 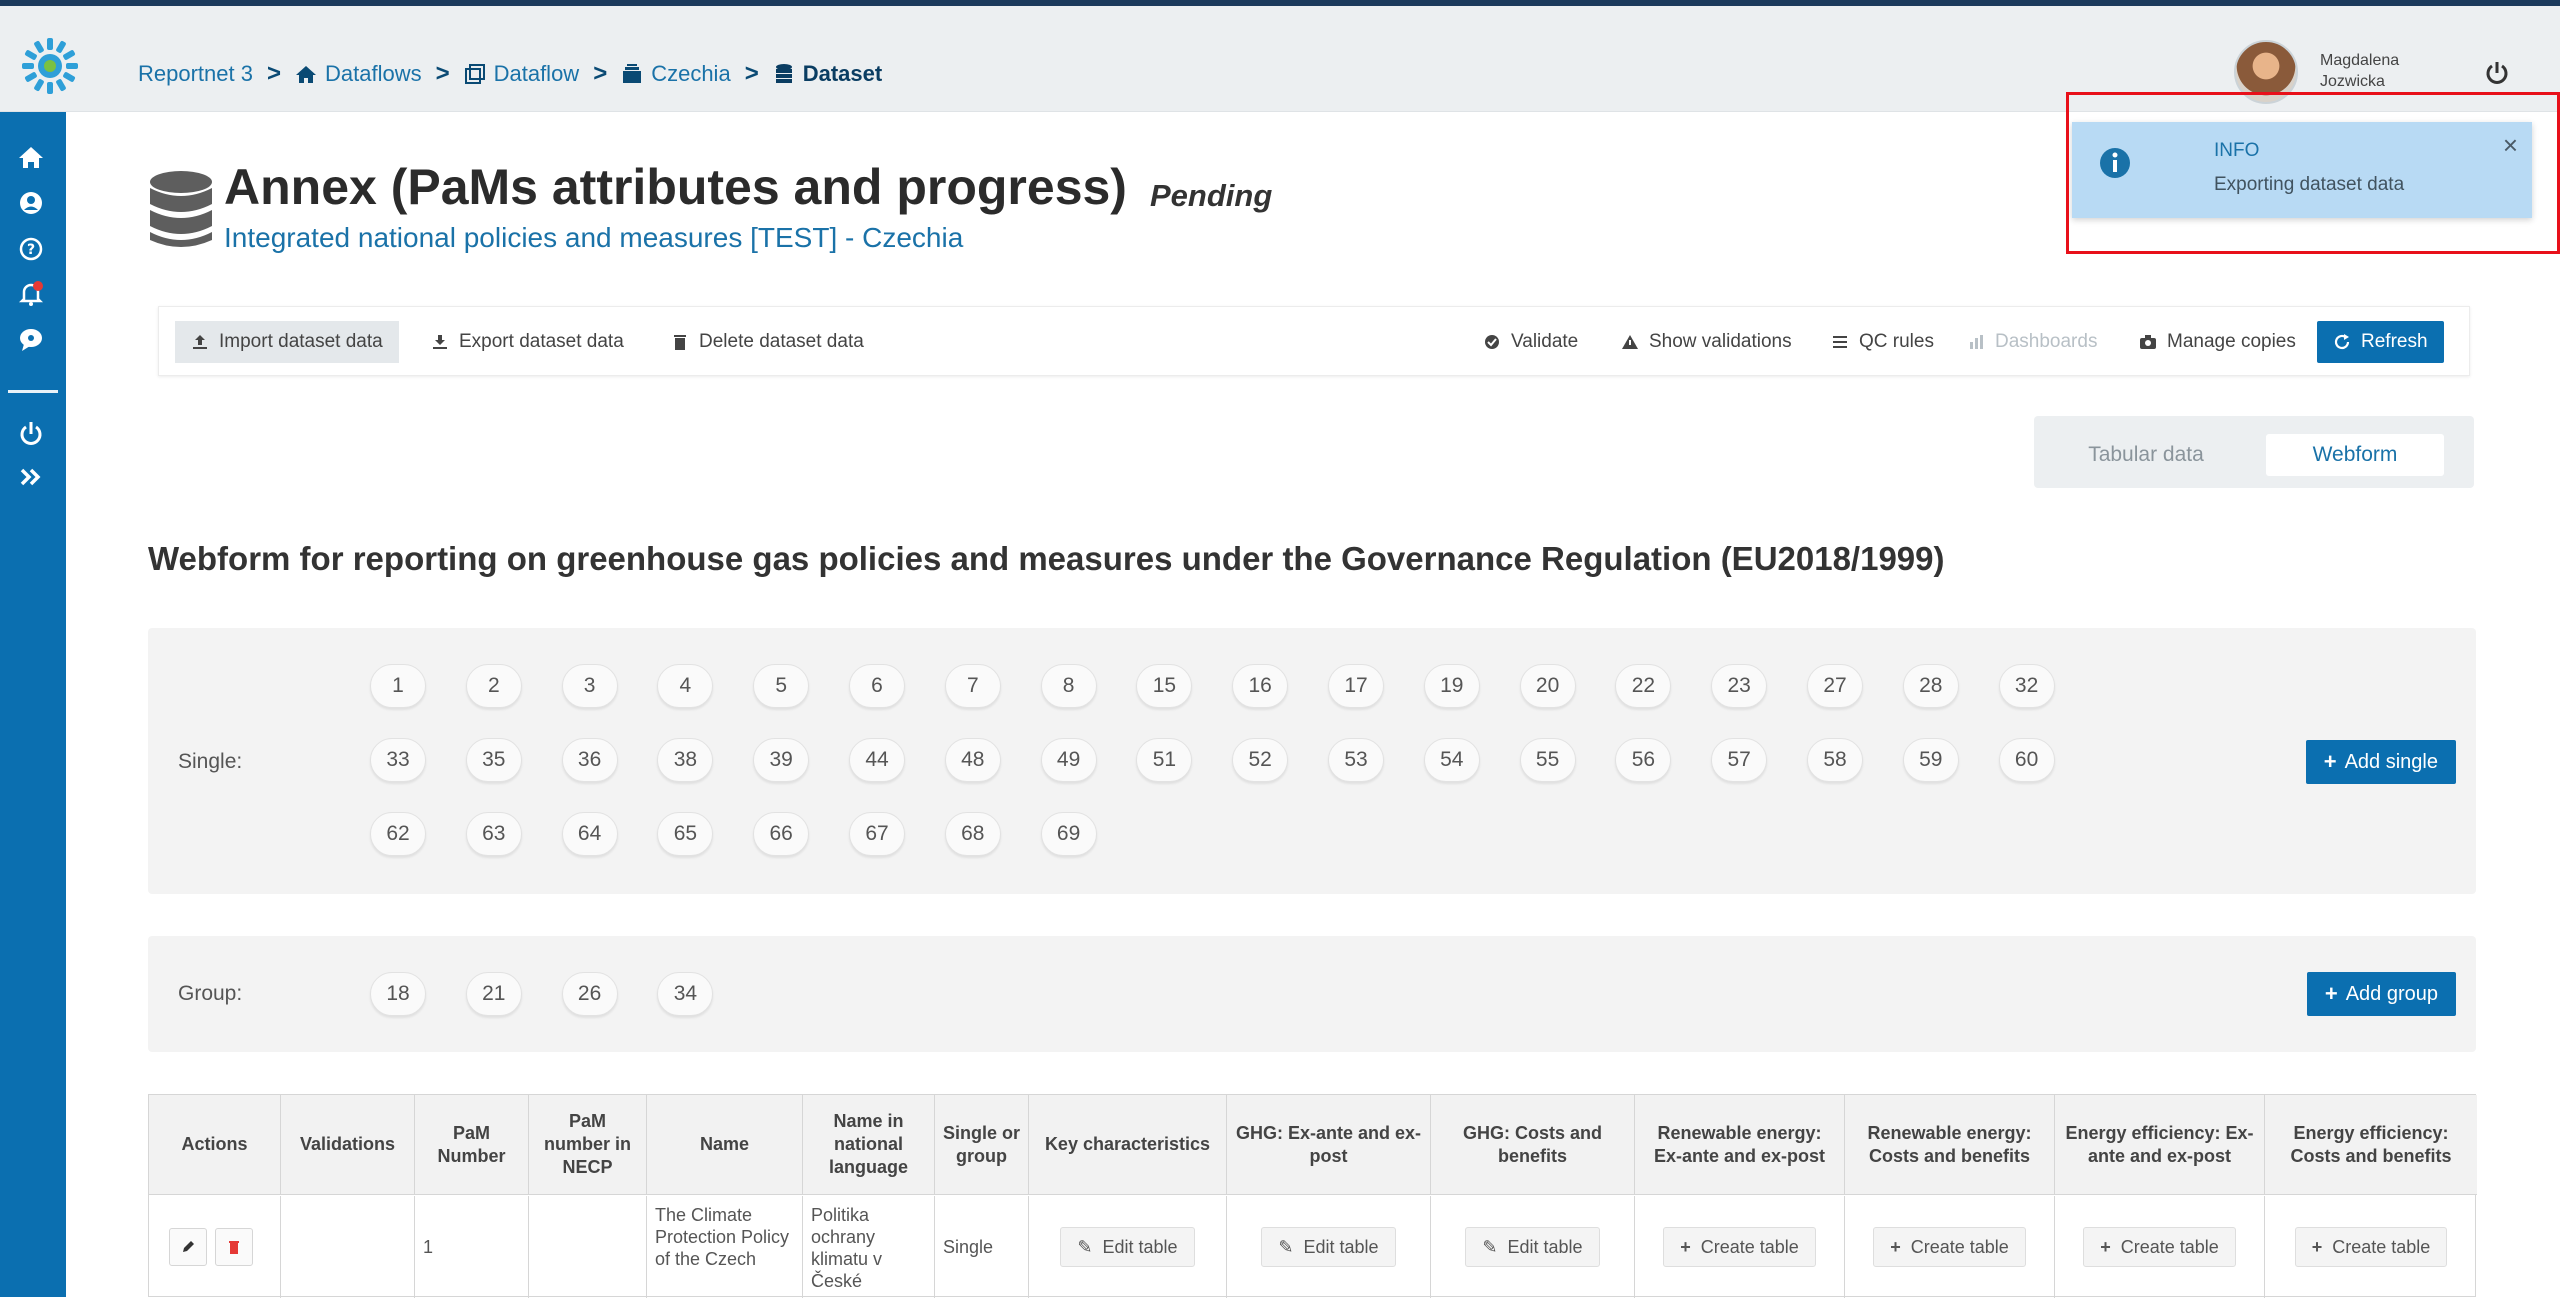 What do you see at coordinates (2217, 342) in the screenshot?
I see `manage-copies-button: Manage copies` at bounding box center [2217, 342].